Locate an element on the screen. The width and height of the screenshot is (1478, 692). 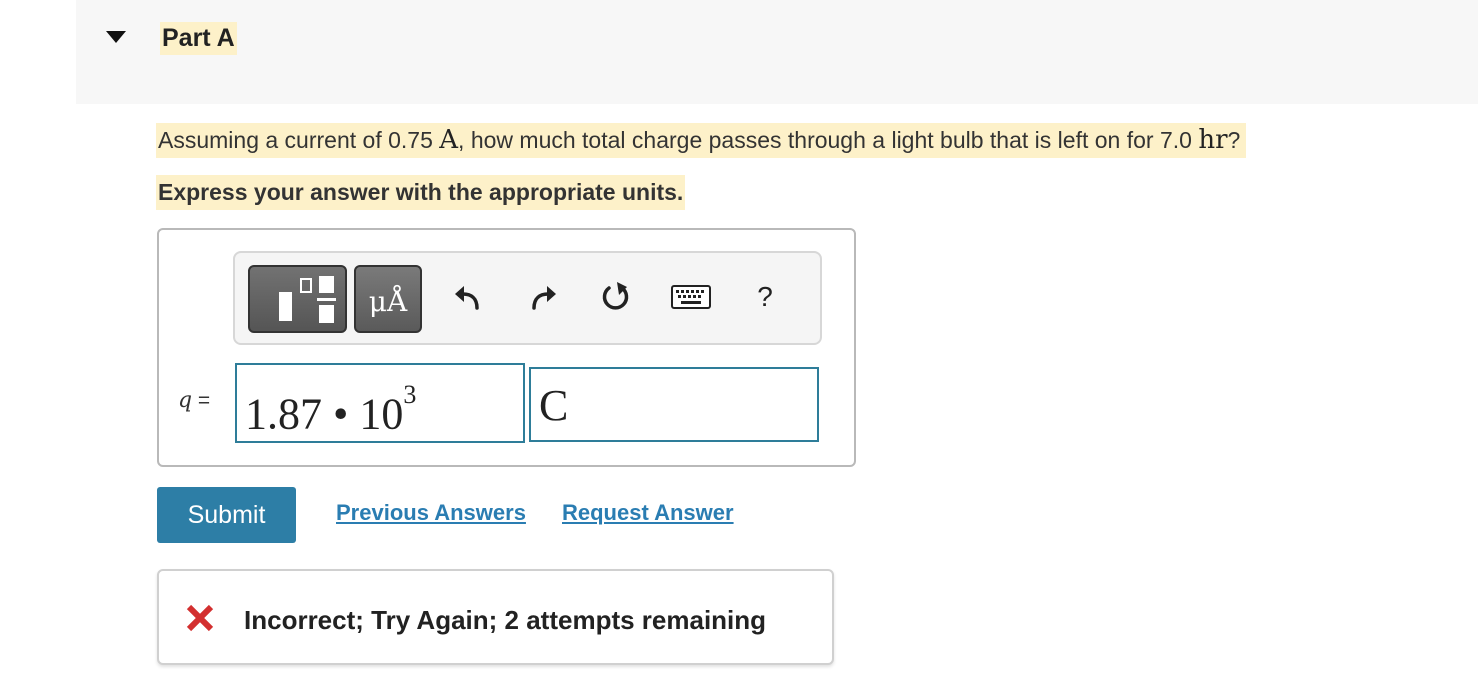
request-answer-link: Request Answer is located at coordinates (648, 513).